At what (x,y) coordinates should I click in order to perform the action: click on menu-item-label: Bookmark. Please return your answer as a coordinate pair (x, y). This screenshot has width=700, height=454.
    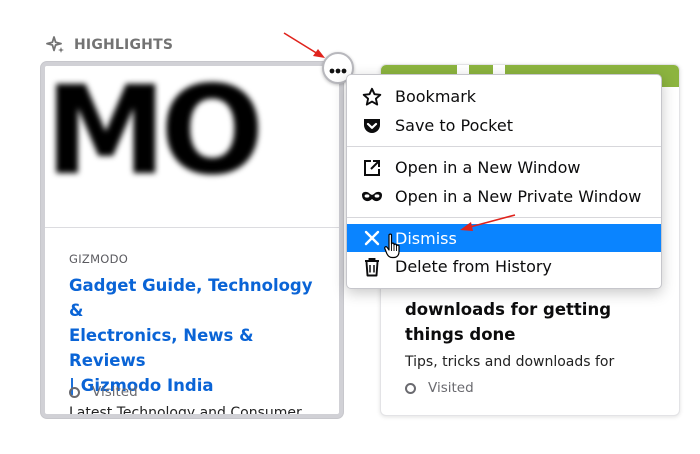
    Looking at the image, I should click on (436, 96).